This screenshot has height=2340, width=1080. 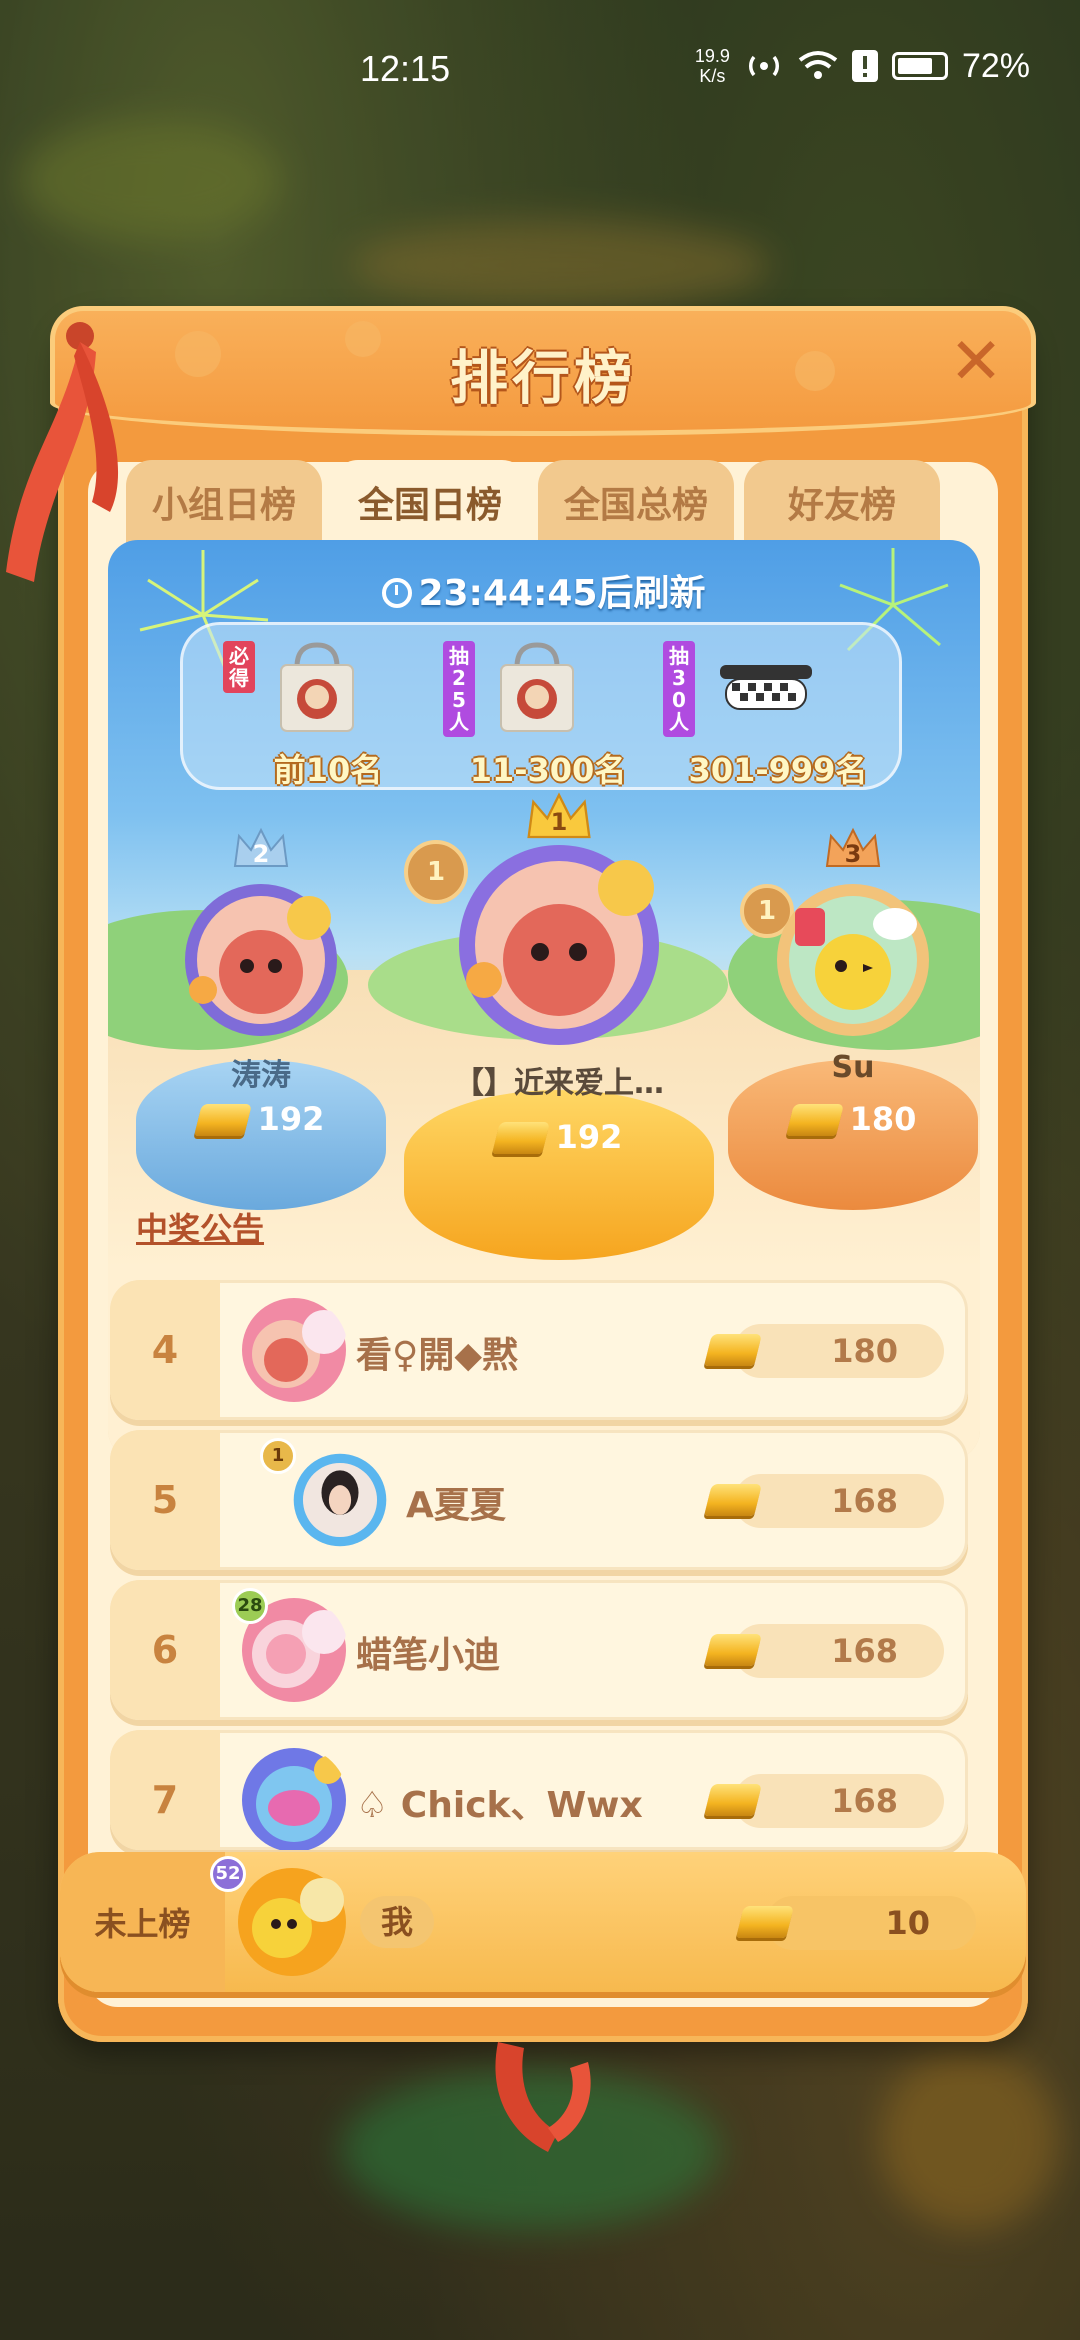 I want to click on table-row: 7 ♤ Chick、Wwx 168, so click(x=539, y=1790).